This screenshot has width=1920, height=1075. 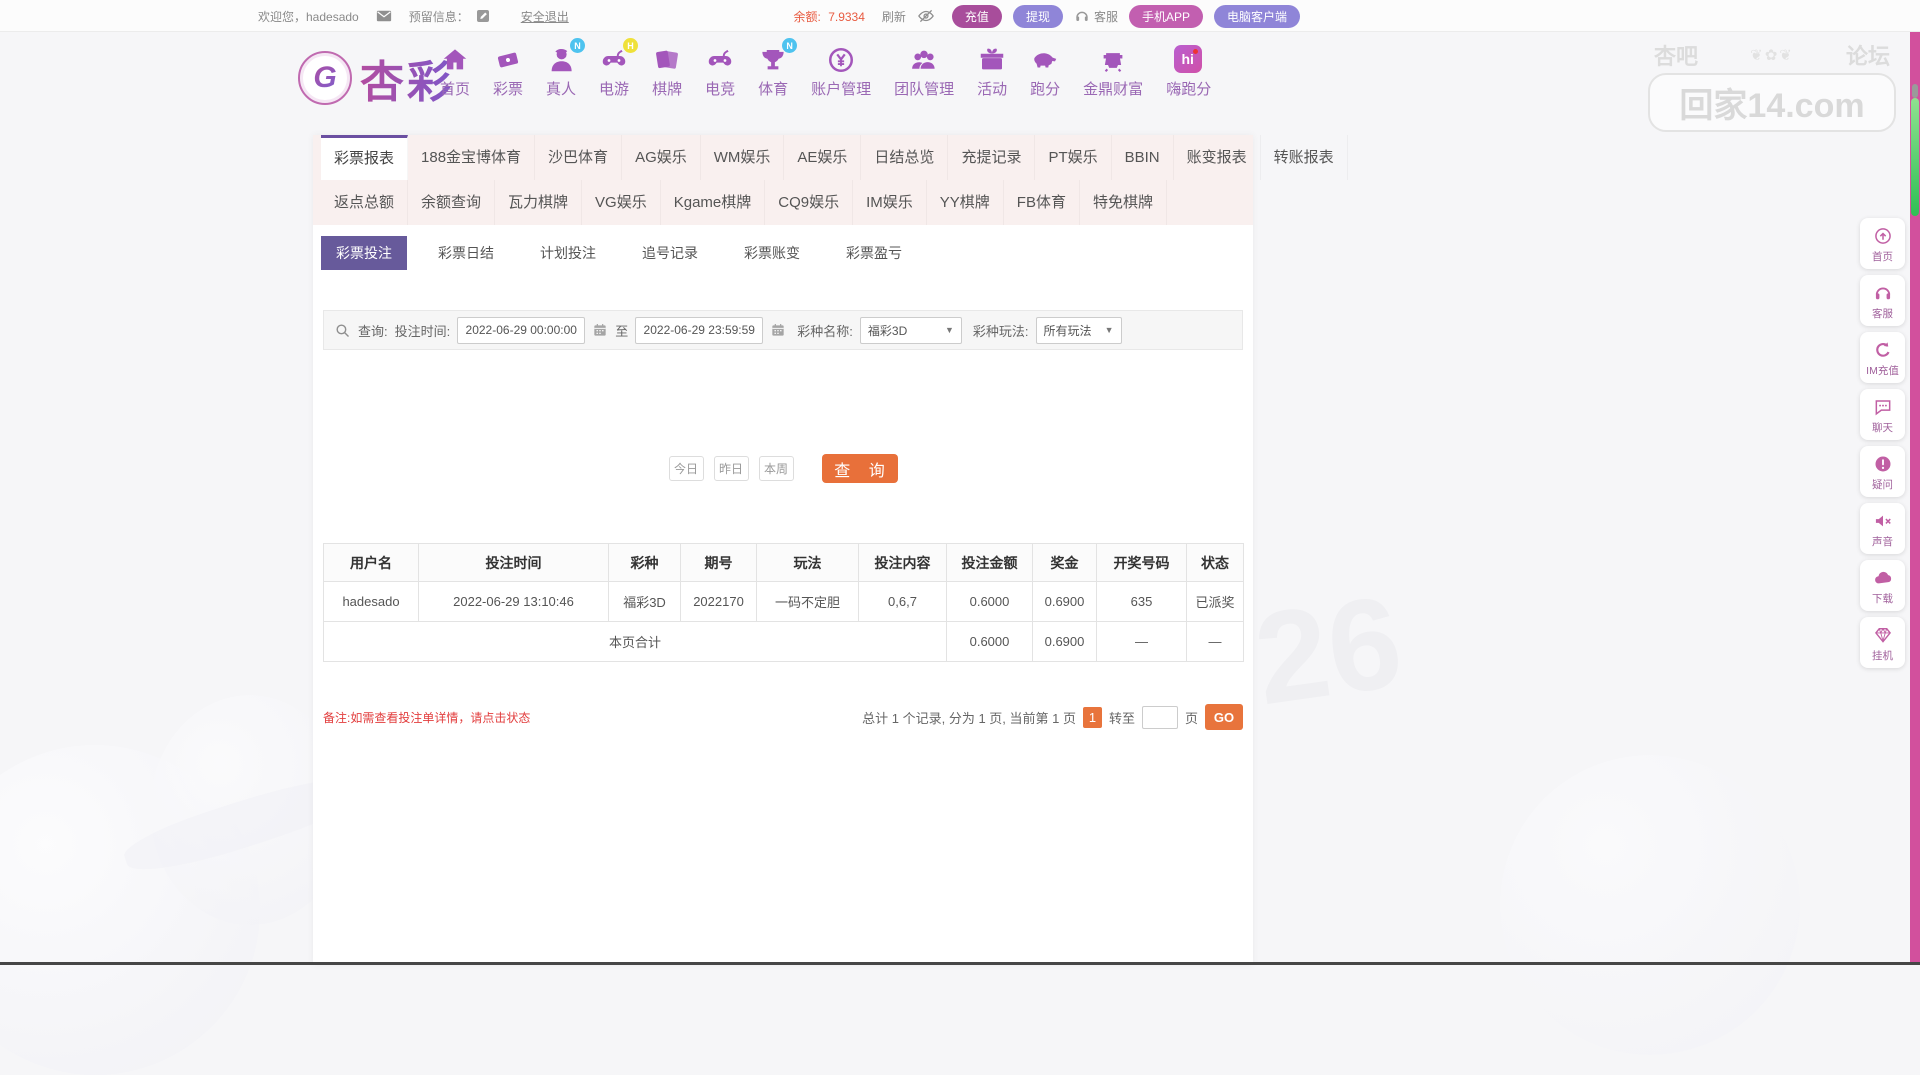 I want to click on refresh-link: 刷新, so click(x=894, y=16).